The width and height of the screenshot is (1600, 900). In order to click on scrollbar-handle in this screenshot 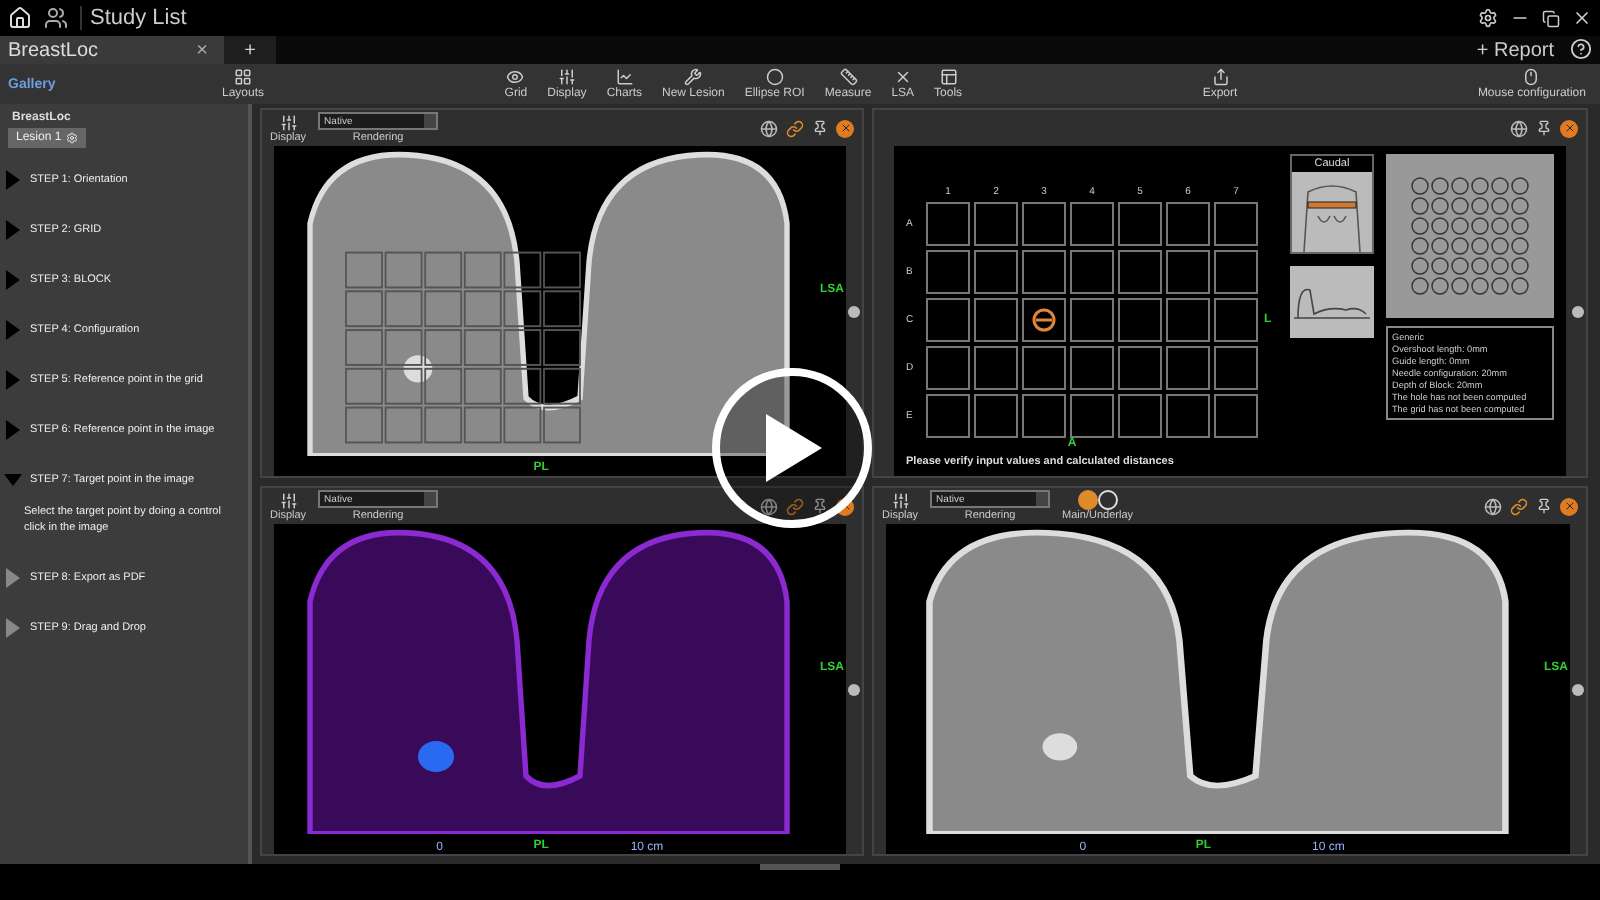, I will do `click(1578, 311)`.